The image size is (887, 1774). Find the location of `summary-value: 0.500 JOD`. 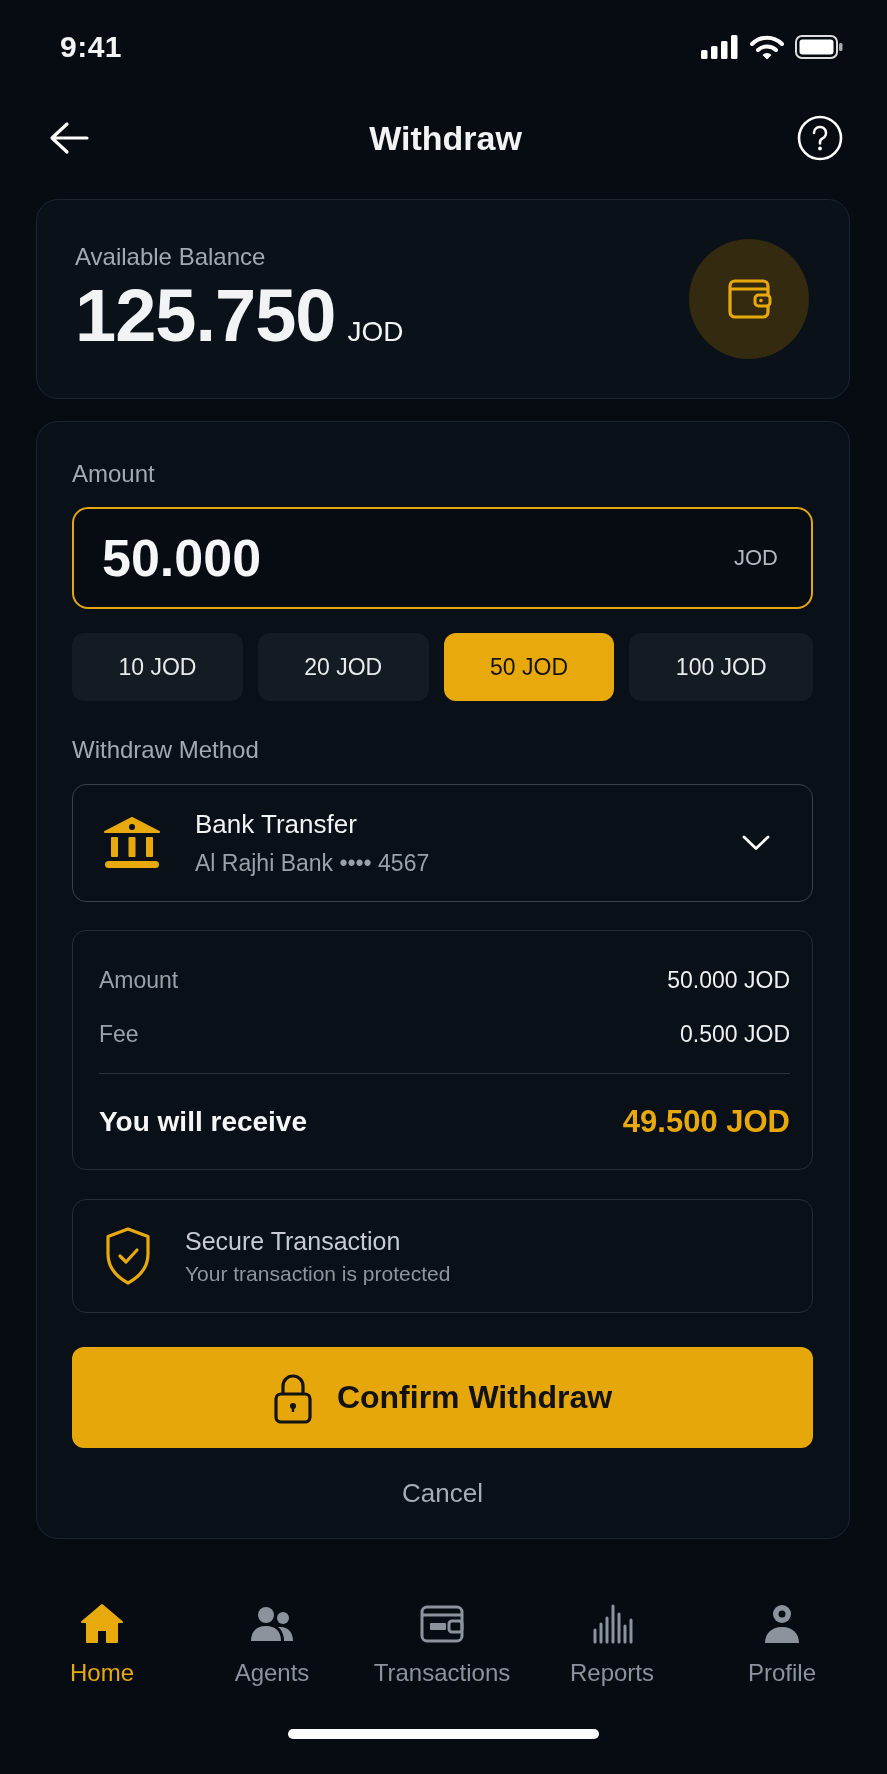

summary-value: 0.500 JOD is located at coordinates (735, 1034).